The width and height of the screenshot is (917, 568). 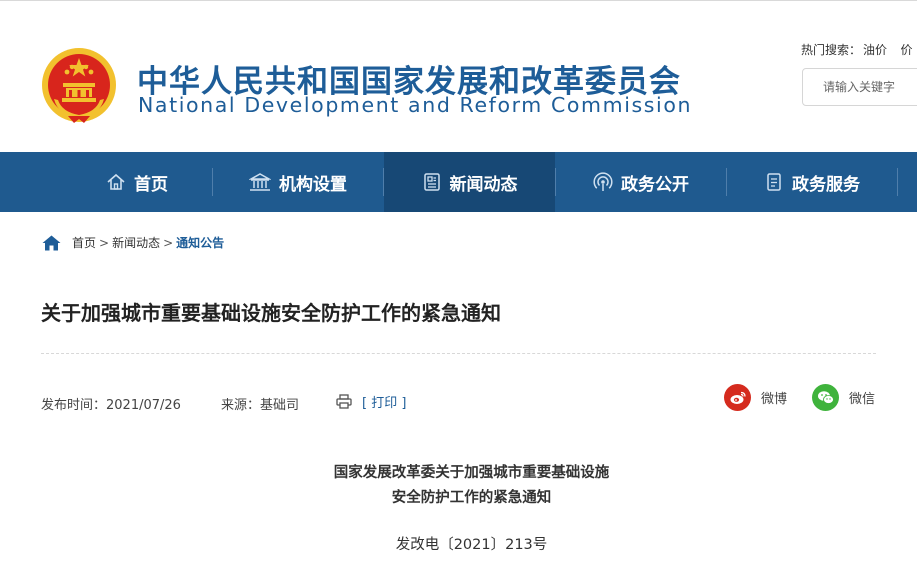 What do you see at coordinates (344, 401) in the screenshot?
I see `printer-icon` at bounding box center [344, 401].